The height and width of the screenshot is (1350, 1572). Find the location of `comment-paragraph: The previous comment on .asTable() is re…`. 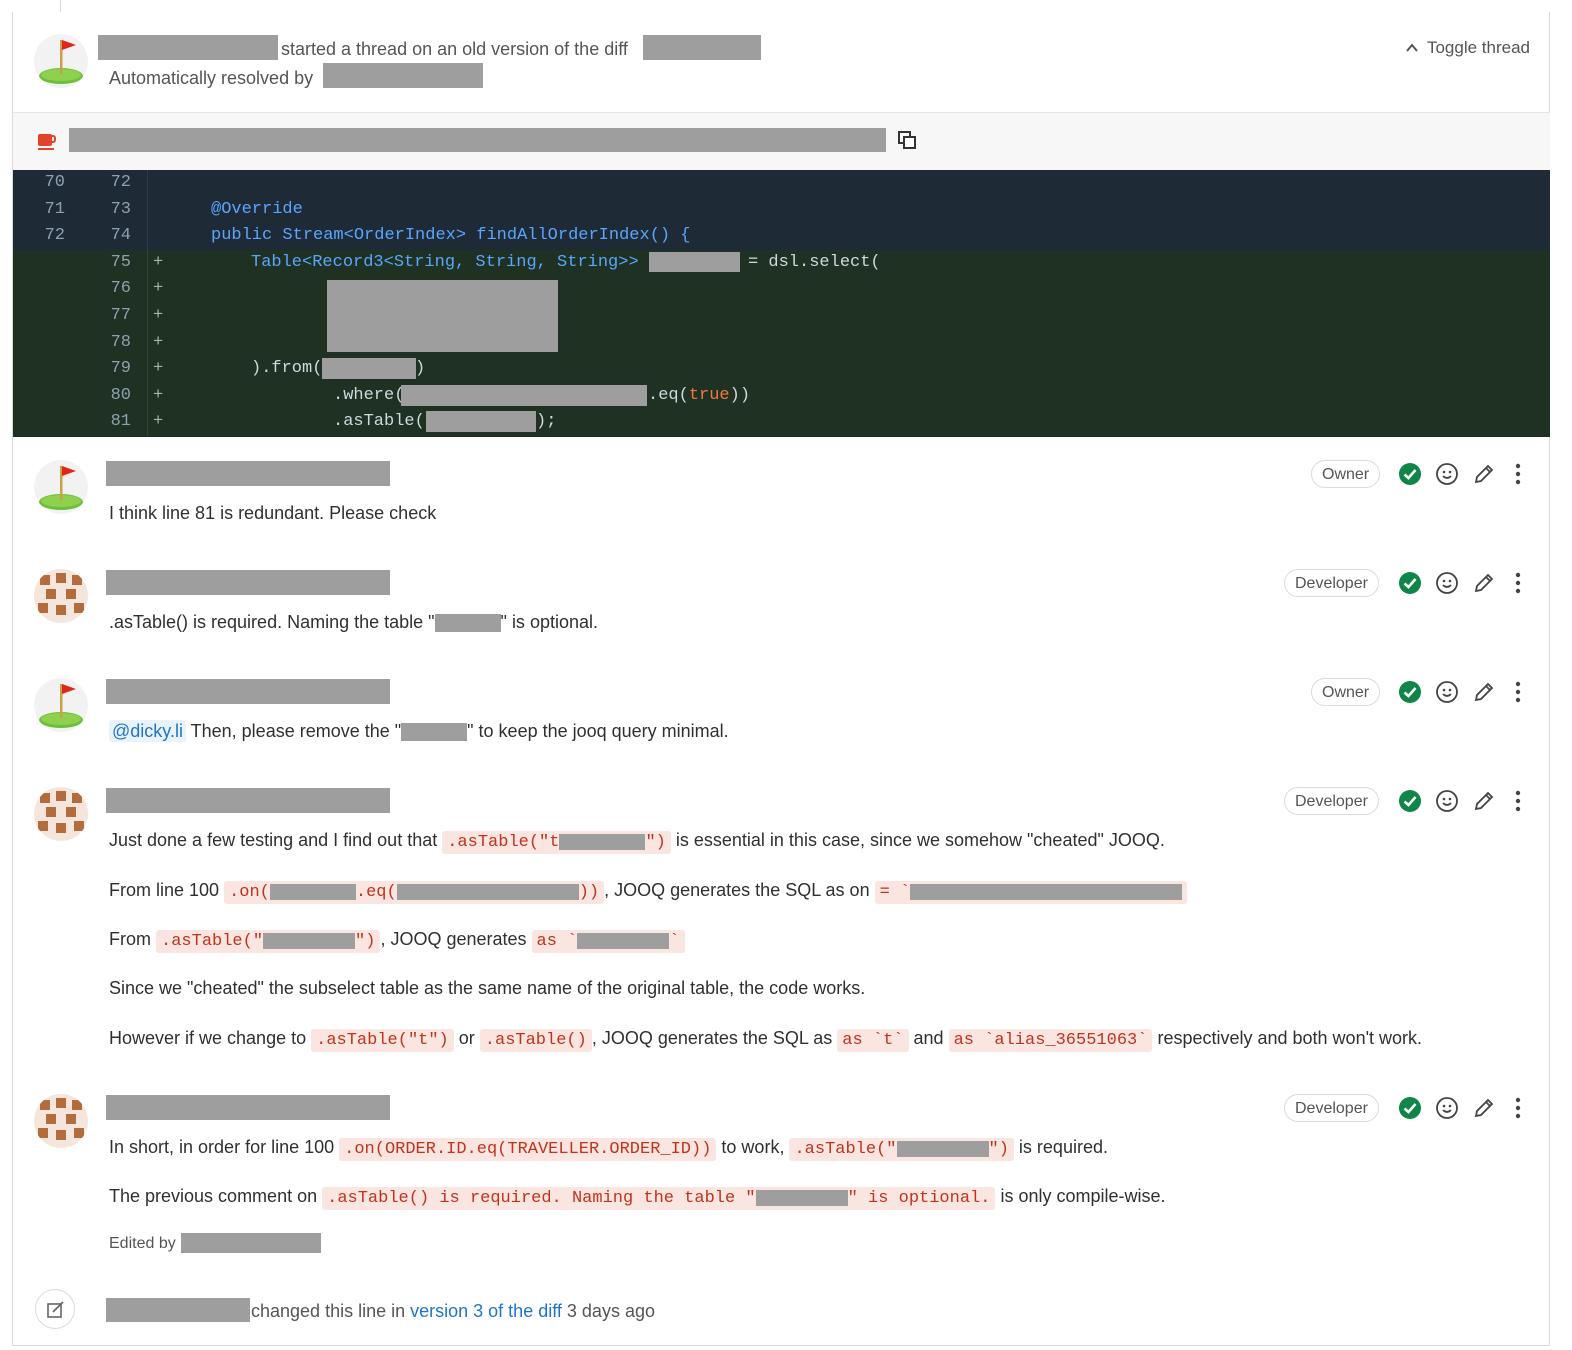

comment-paragraph: The previous comment on .asTable() is re… is located at coordinates (637, 1198).